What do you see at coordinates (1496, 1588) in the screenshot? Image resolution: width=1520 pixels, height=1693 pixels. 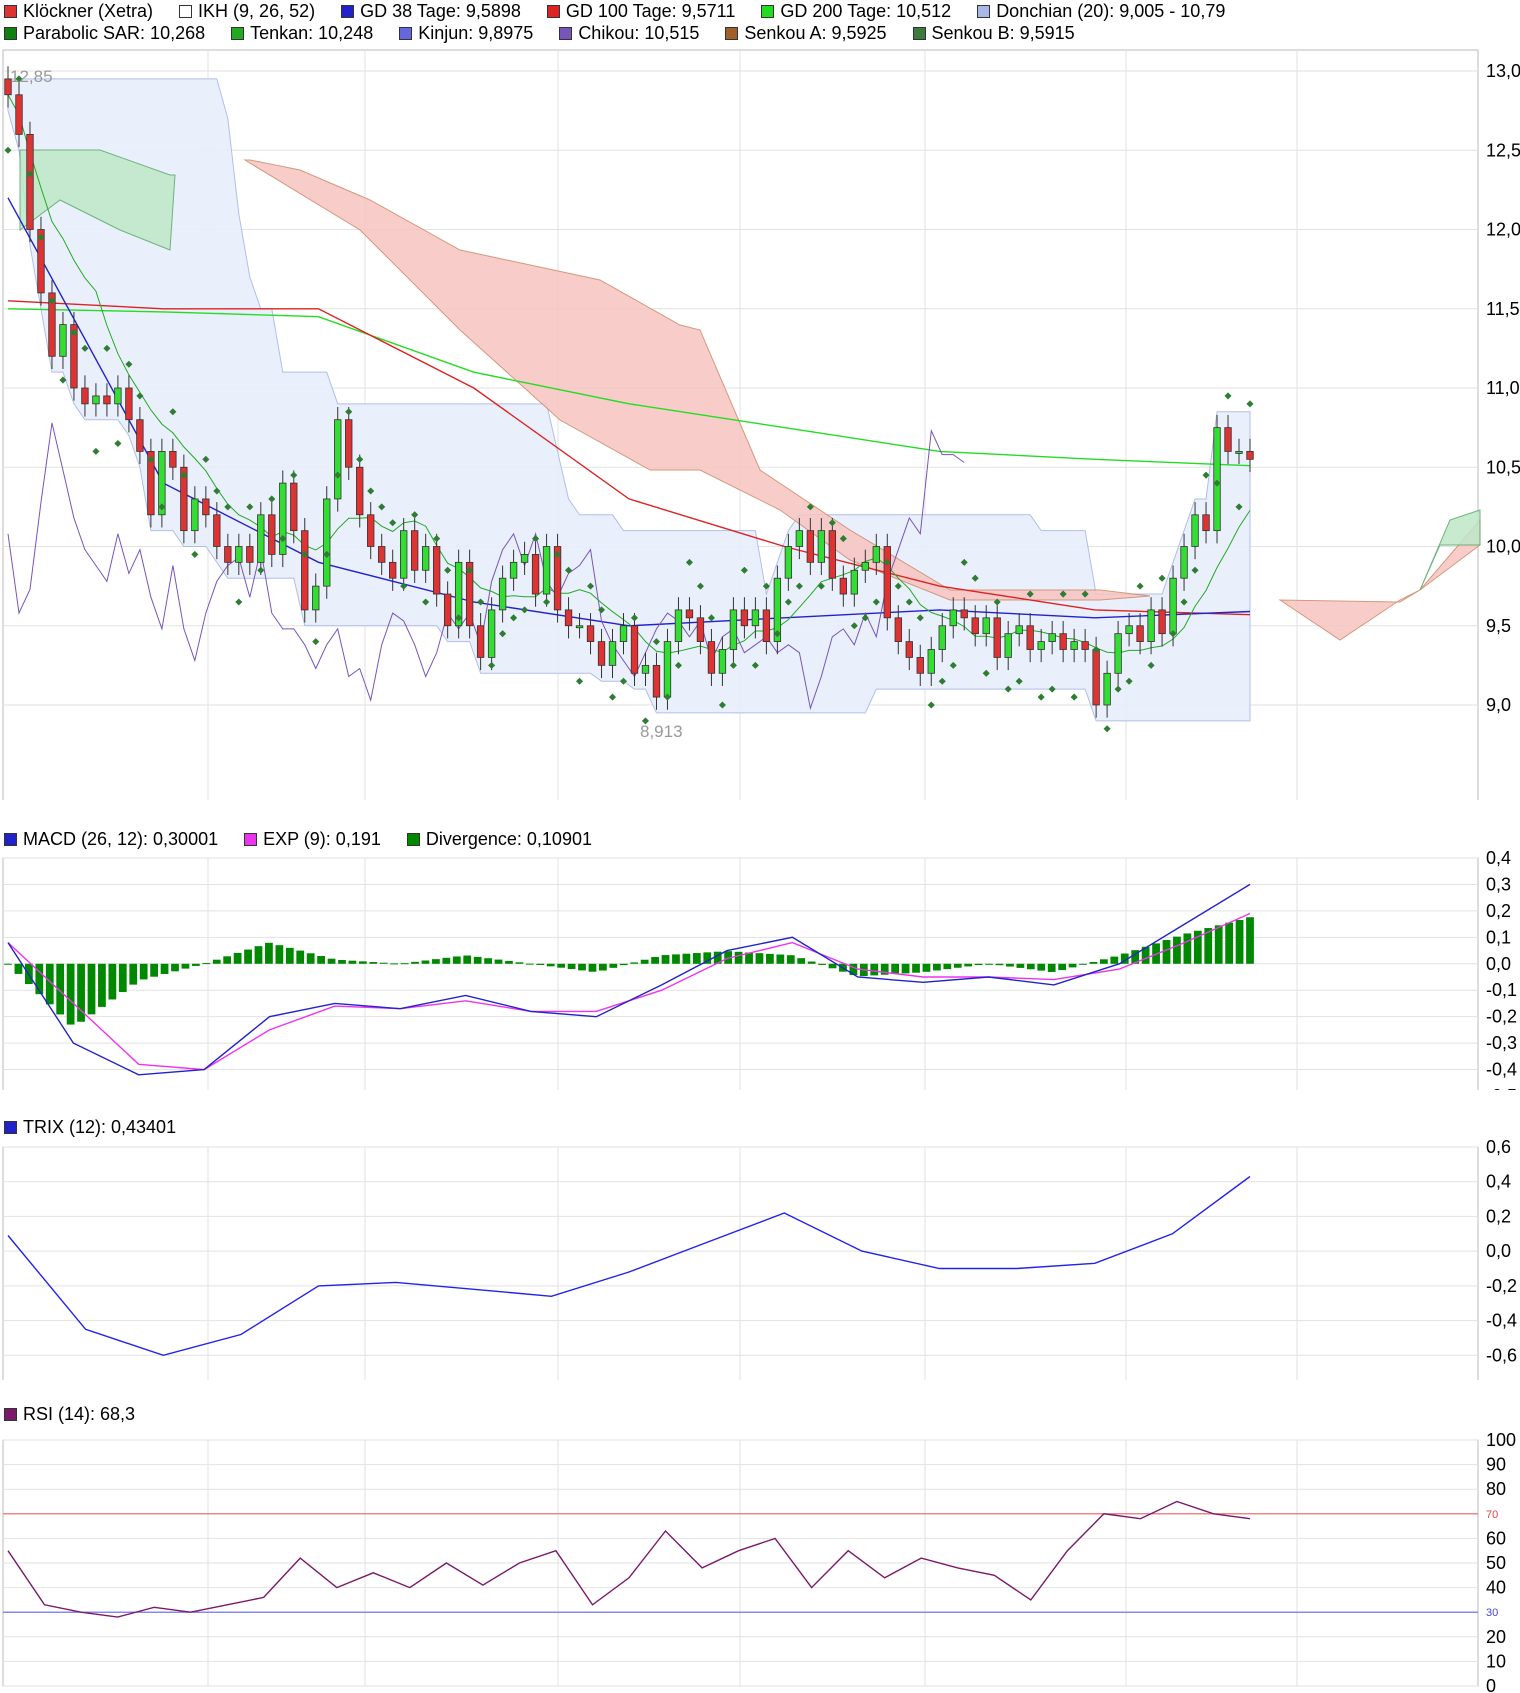 I see `rsi-y-tick-label: 40` at bounding box center [1496, 1588].